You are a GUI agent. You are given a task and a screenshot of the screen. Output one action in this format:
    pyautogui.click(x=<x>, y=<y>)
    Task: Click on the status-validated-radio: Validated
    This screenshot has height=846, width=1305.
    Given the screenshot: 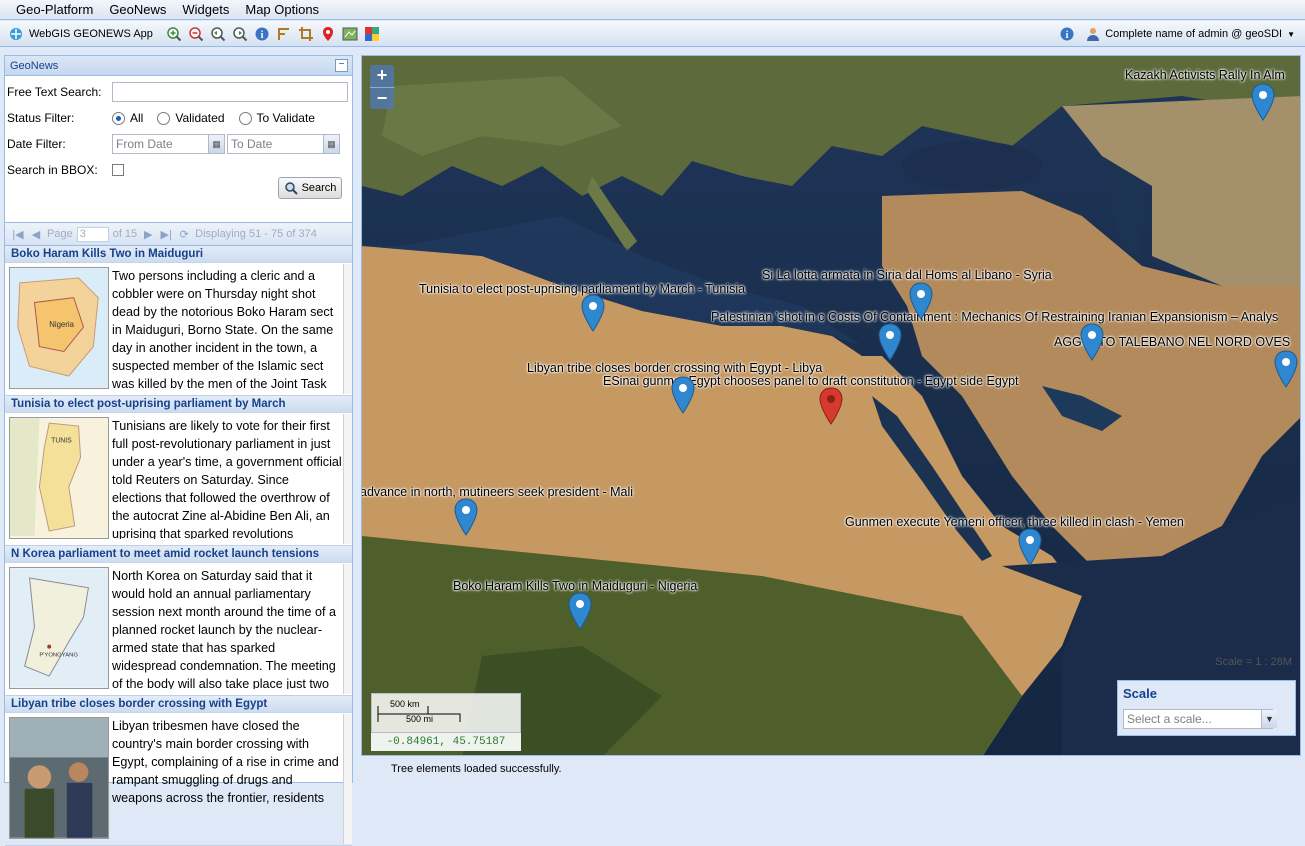 What is the action you would take?
    pyautogui.click(x=191, y=118)
    